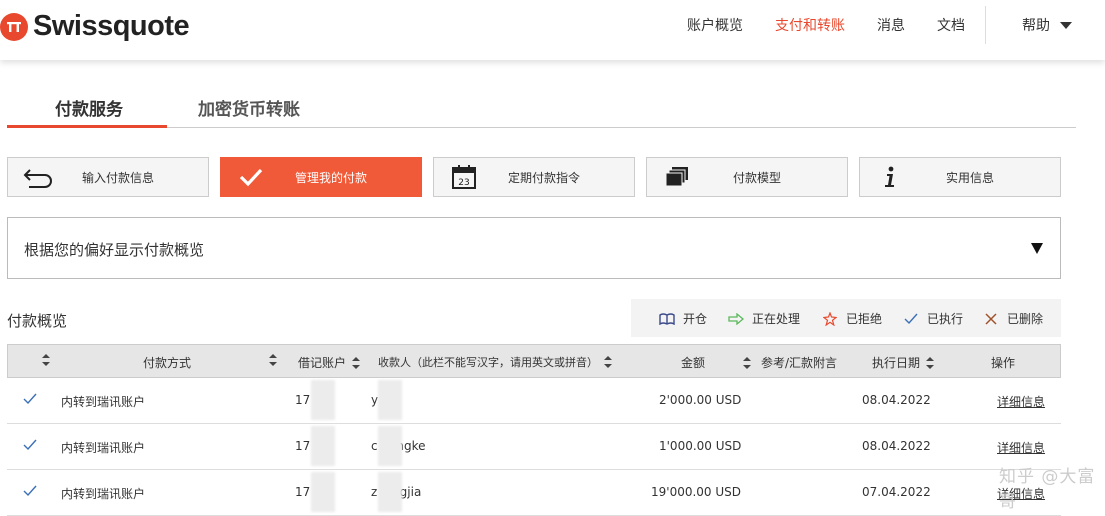  What do you see at coordinates (736, 318) in the screenshot?
I see `arrow-right-icon` at bounding box center [736, 318].